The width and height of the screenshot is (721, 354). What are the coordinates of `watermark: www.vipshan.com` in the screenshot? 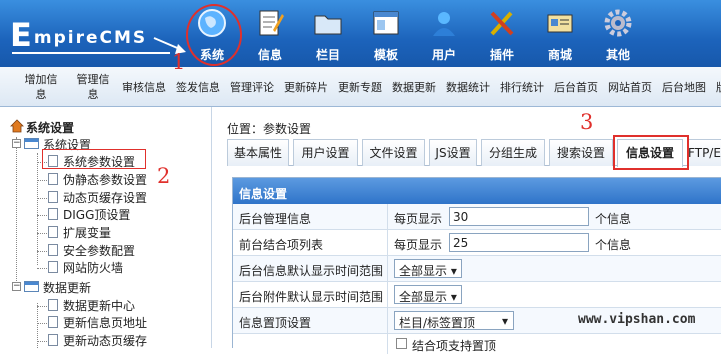 It's located at (637, 319).